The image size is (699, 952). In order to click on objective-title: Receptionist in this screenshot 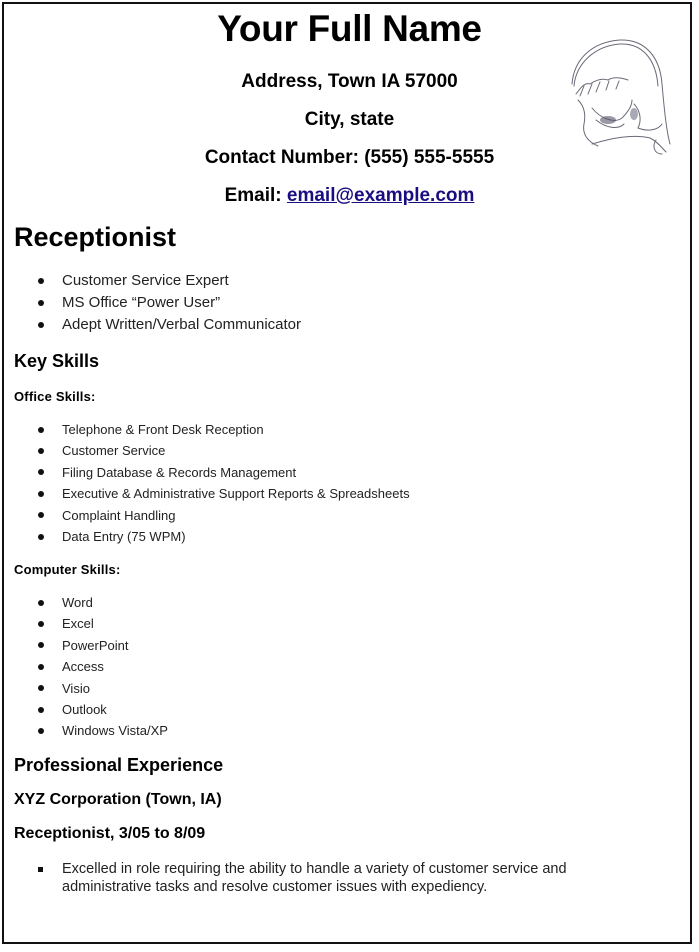, I will do `click(95, 237)`.